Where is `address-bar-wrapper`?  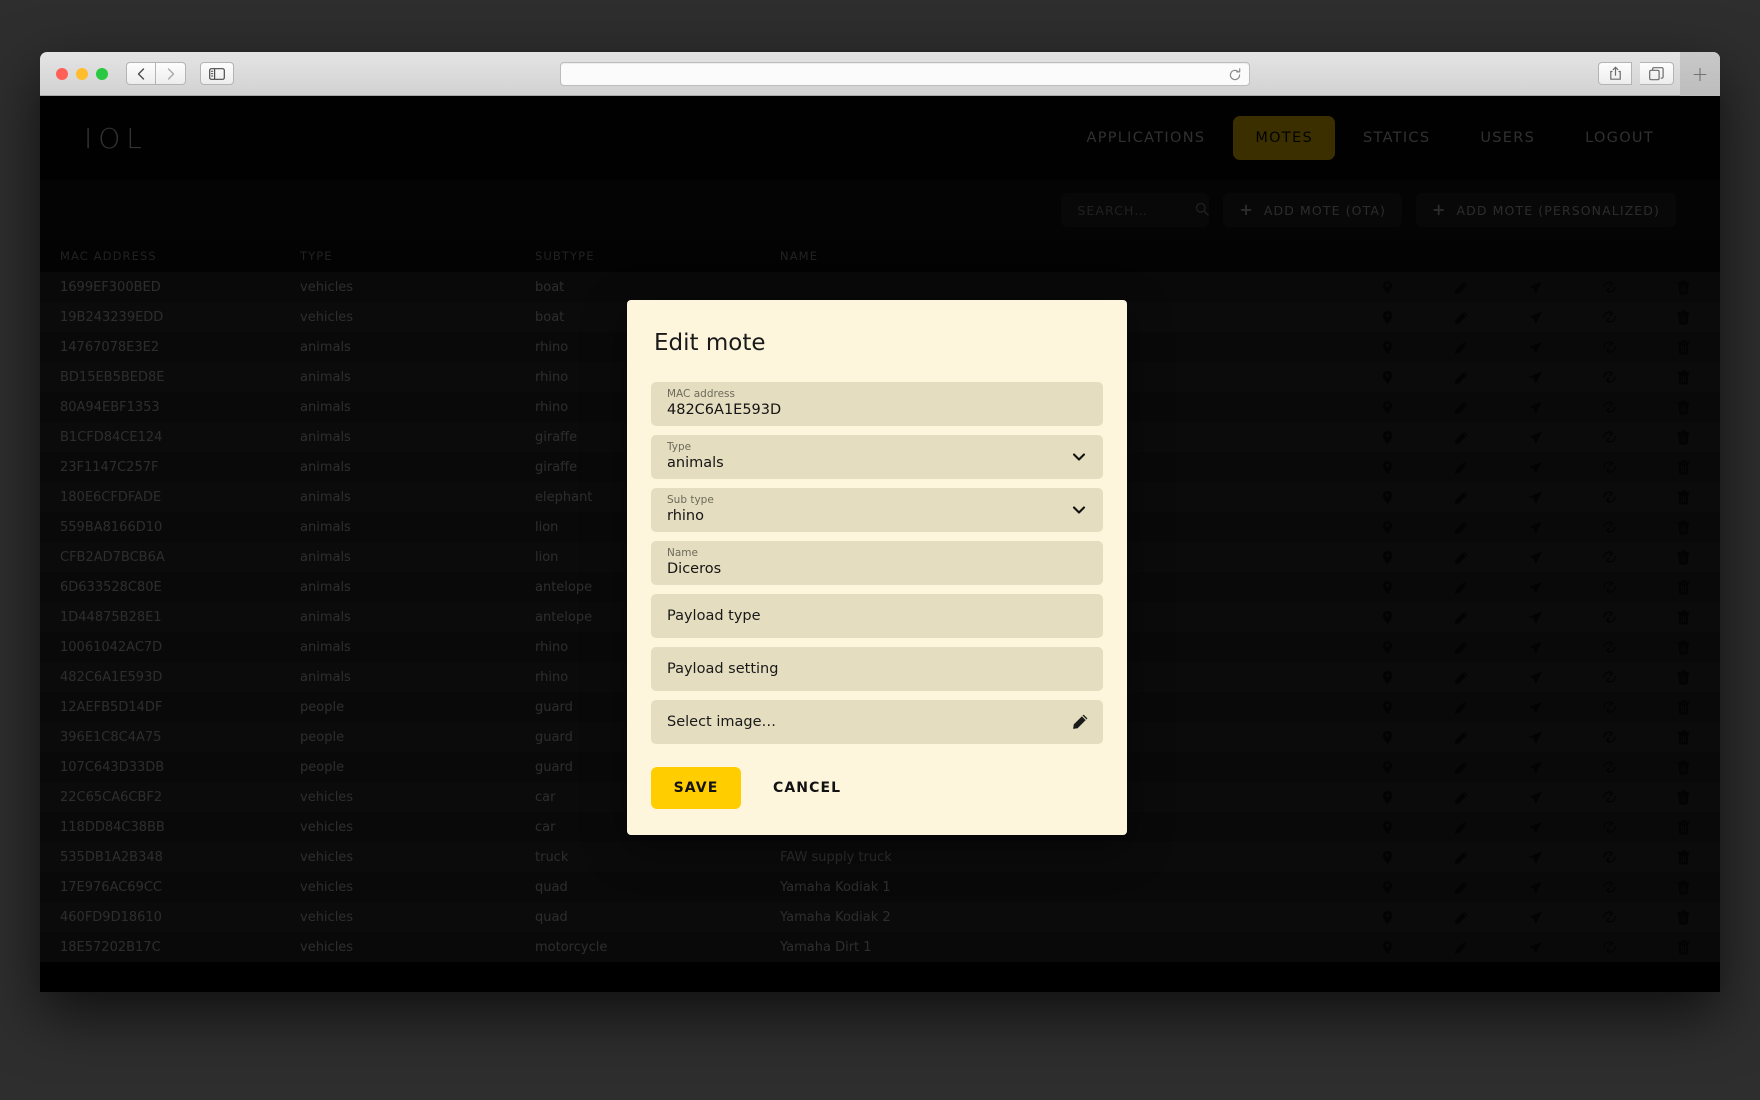
address-bar-wrapper is located at coordinates (905, 74).